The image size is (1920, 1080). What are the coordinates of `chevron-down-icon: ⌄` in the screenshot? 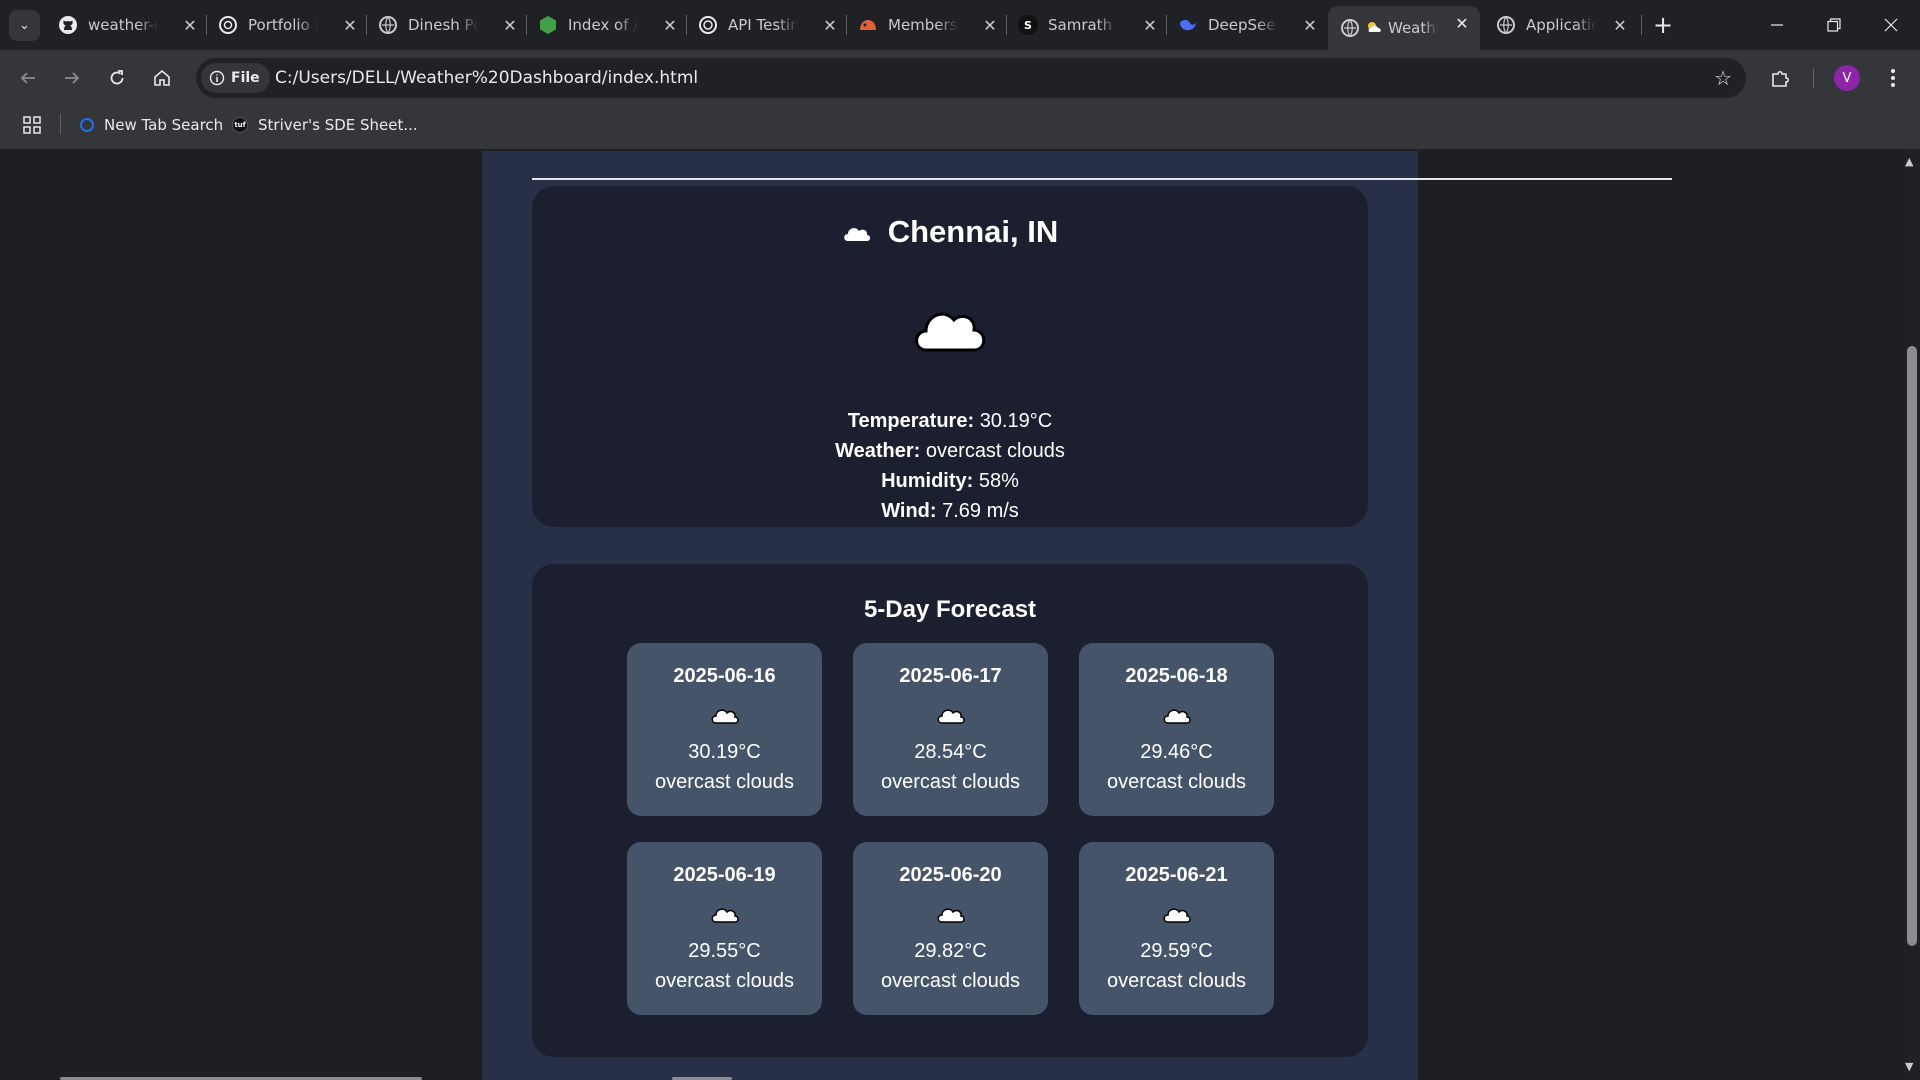 It's located at (24, 25).